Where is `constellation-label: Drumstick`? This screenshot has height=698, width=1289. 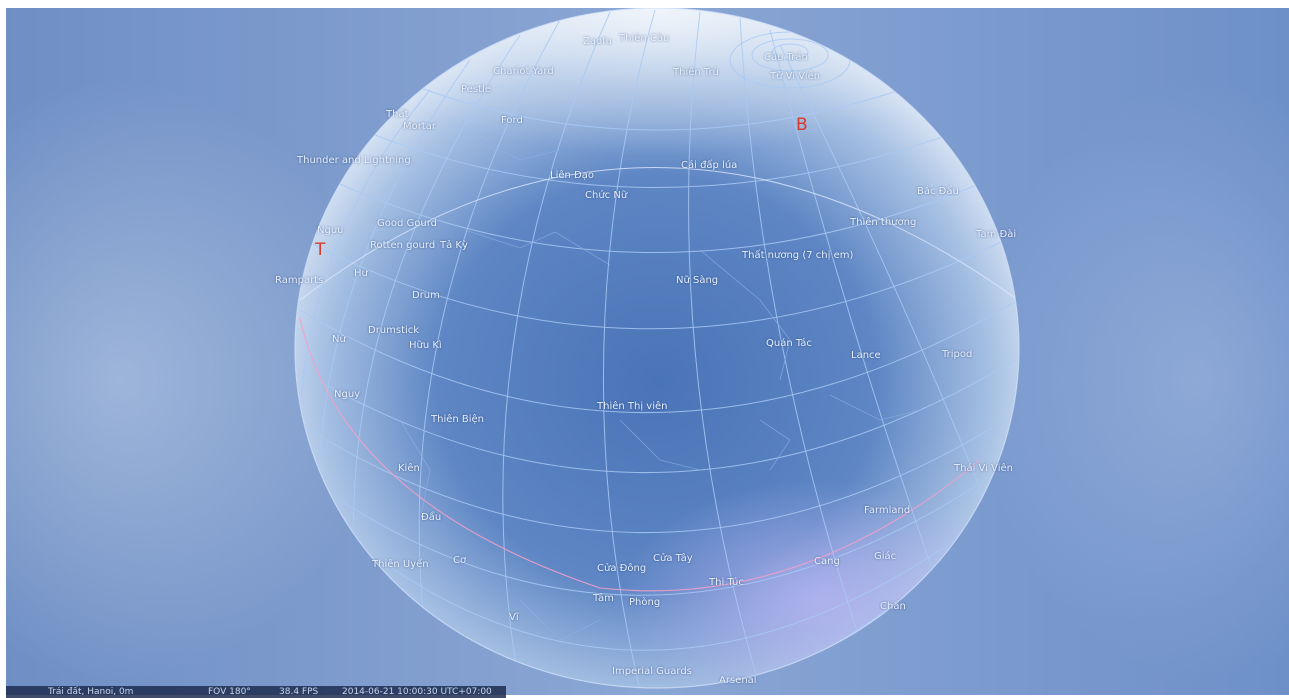 constellation-label: Drumstick is located at coordinates (393, 331).